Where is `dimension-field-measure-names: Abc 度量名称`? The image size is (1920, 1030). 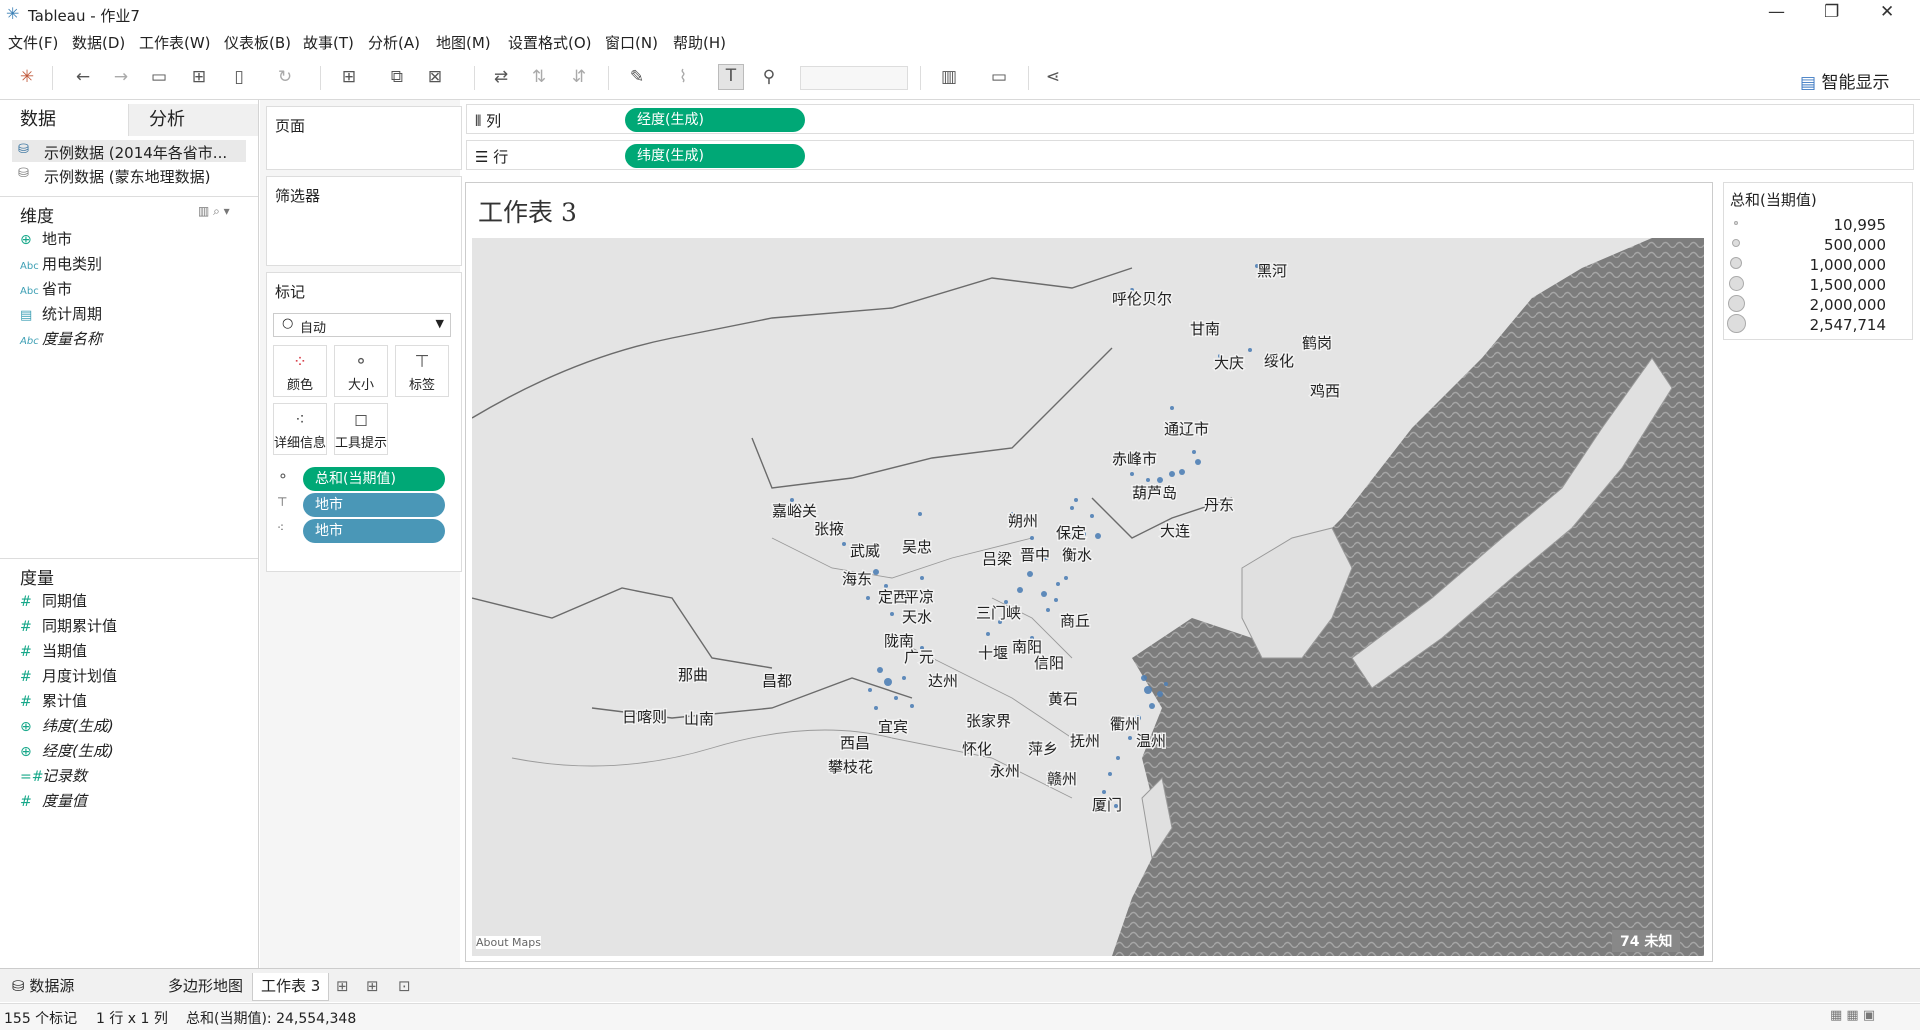
dimension-field-measure-names: Abc 度量名称 is located at coordinates (61, 339).